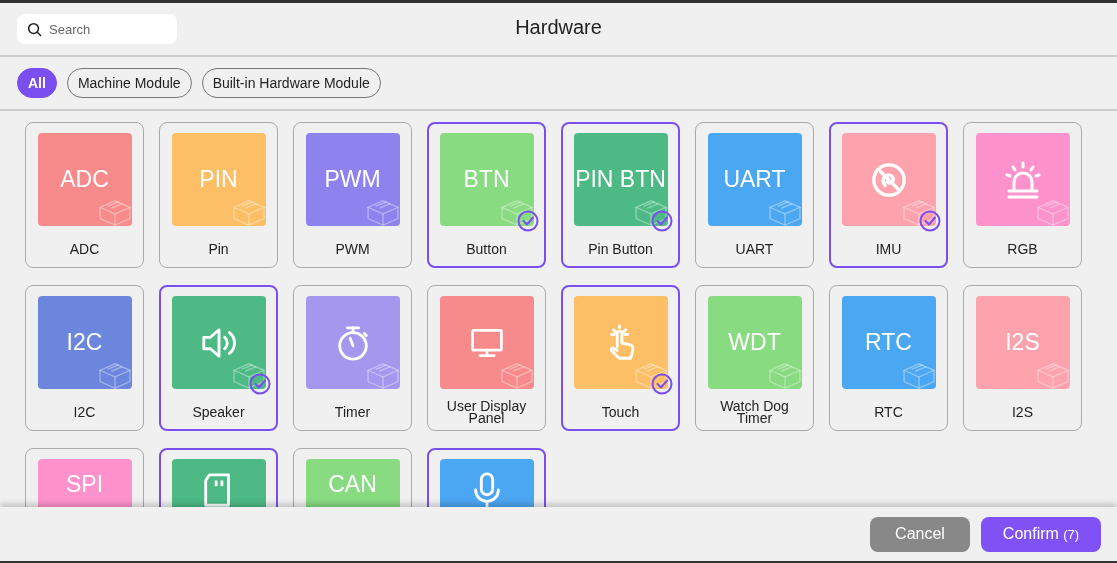 The width and height of the screenshot is (1117, 563). Describe the element at coordinates (620, 249) in the screenshot. I see `module-label: Pin Button` at that location.